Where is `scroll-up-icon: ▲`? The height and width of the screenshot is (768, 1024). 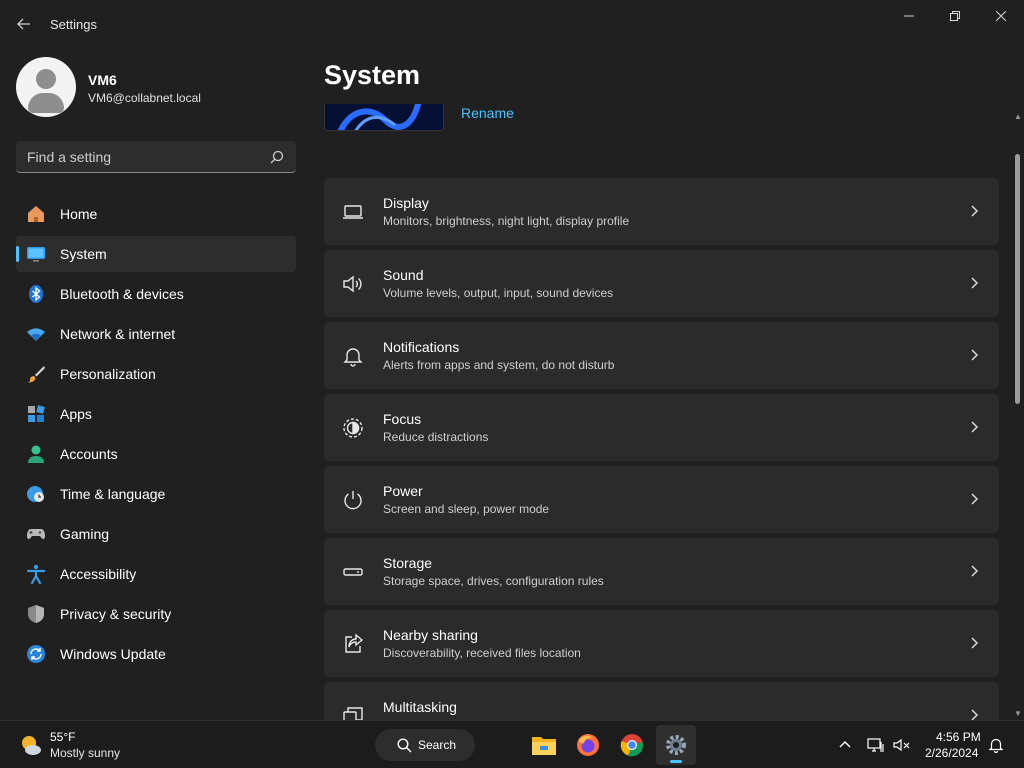
scroll-up-icon: ▲ is located at coordinates (1018, 116).